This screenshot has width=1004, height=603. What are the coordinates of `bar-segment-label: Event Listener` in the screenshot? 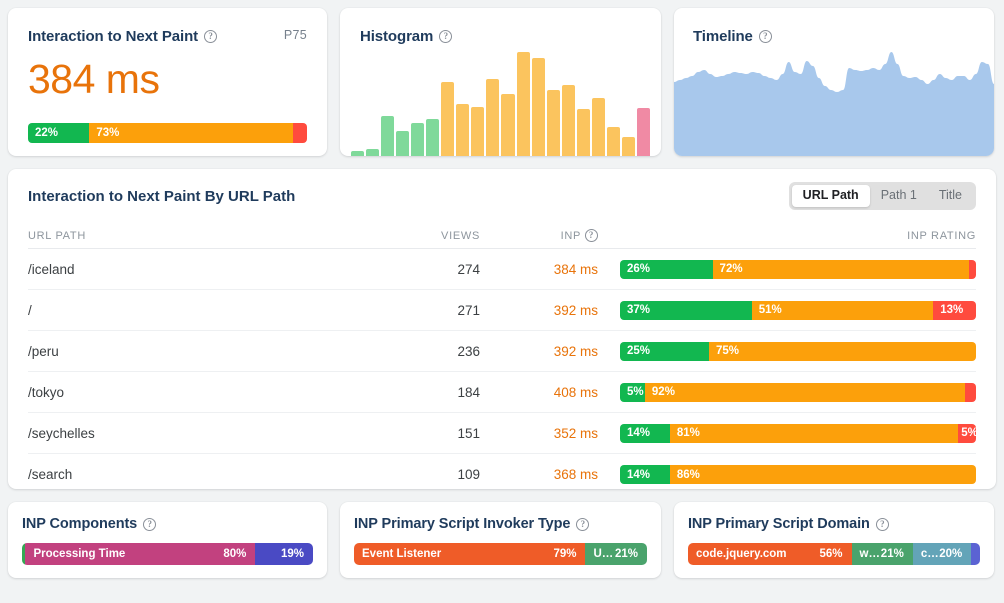 It's located at (402, 554).